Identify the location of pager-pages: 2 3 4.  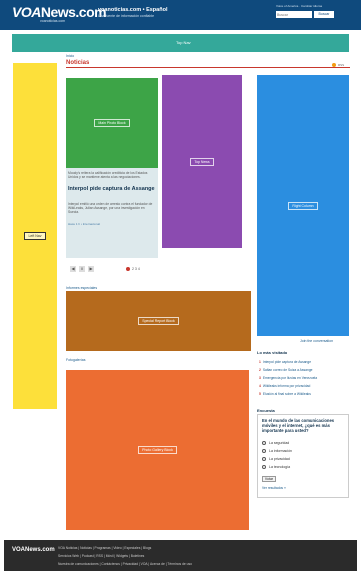
(136, 269).